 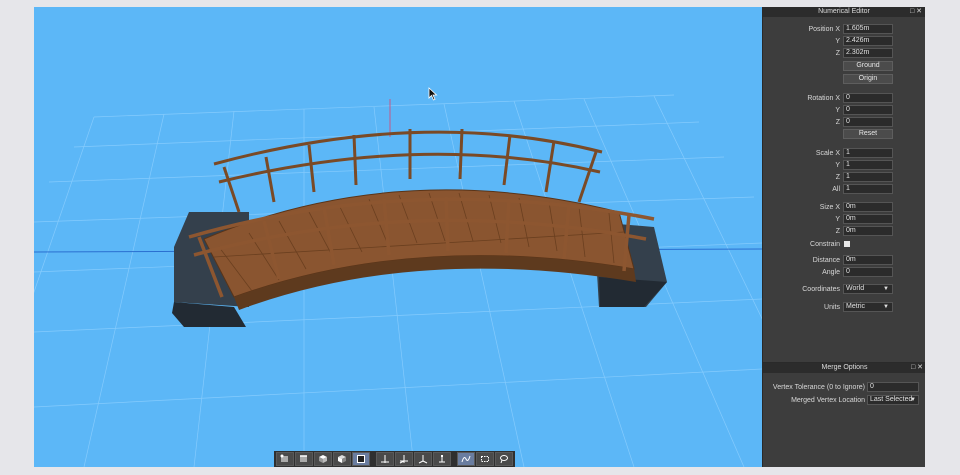 I want to click on units-row: Units Metric ▼, so click(x=844, y=307).